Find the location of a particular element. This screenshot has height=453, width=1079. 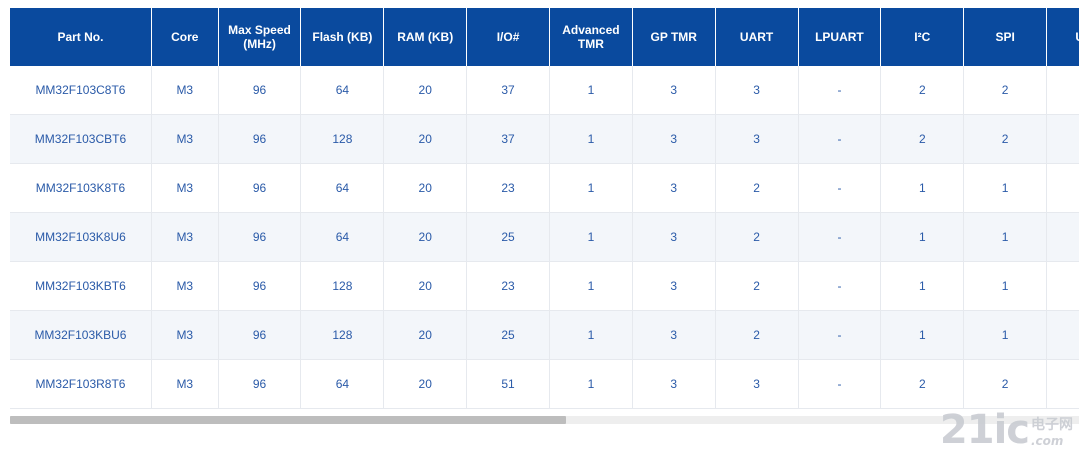

table-cell: 51 is located at coordinates (508, 384).